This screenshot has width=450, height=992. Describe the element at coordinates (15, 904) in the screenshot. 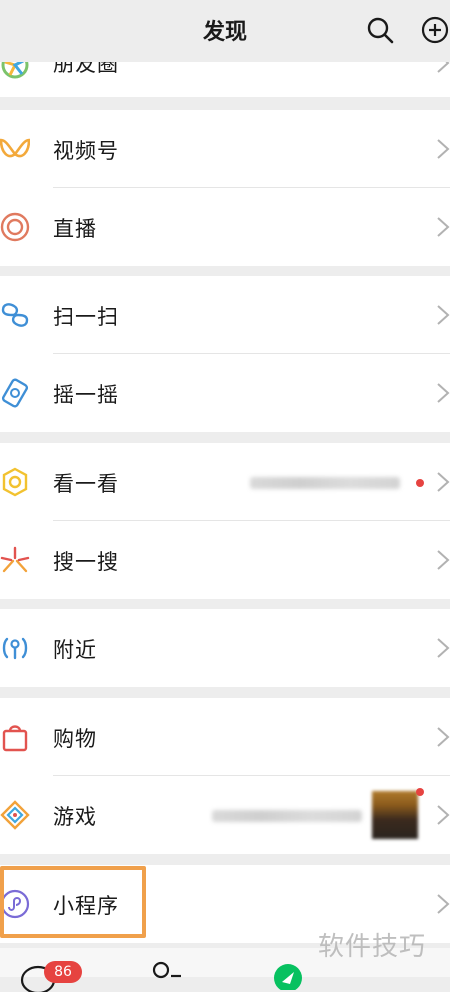

I see `mini-program-icon` at that location.